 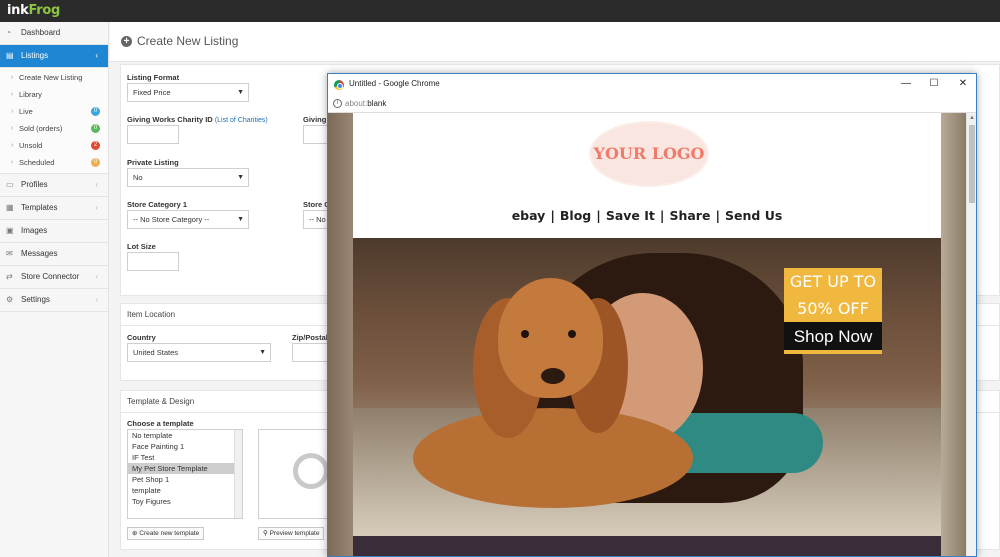 What do you see at coordinates (185, 435) in the screenshot?
I see `template-option: No template` at bounding box center [185, 435].